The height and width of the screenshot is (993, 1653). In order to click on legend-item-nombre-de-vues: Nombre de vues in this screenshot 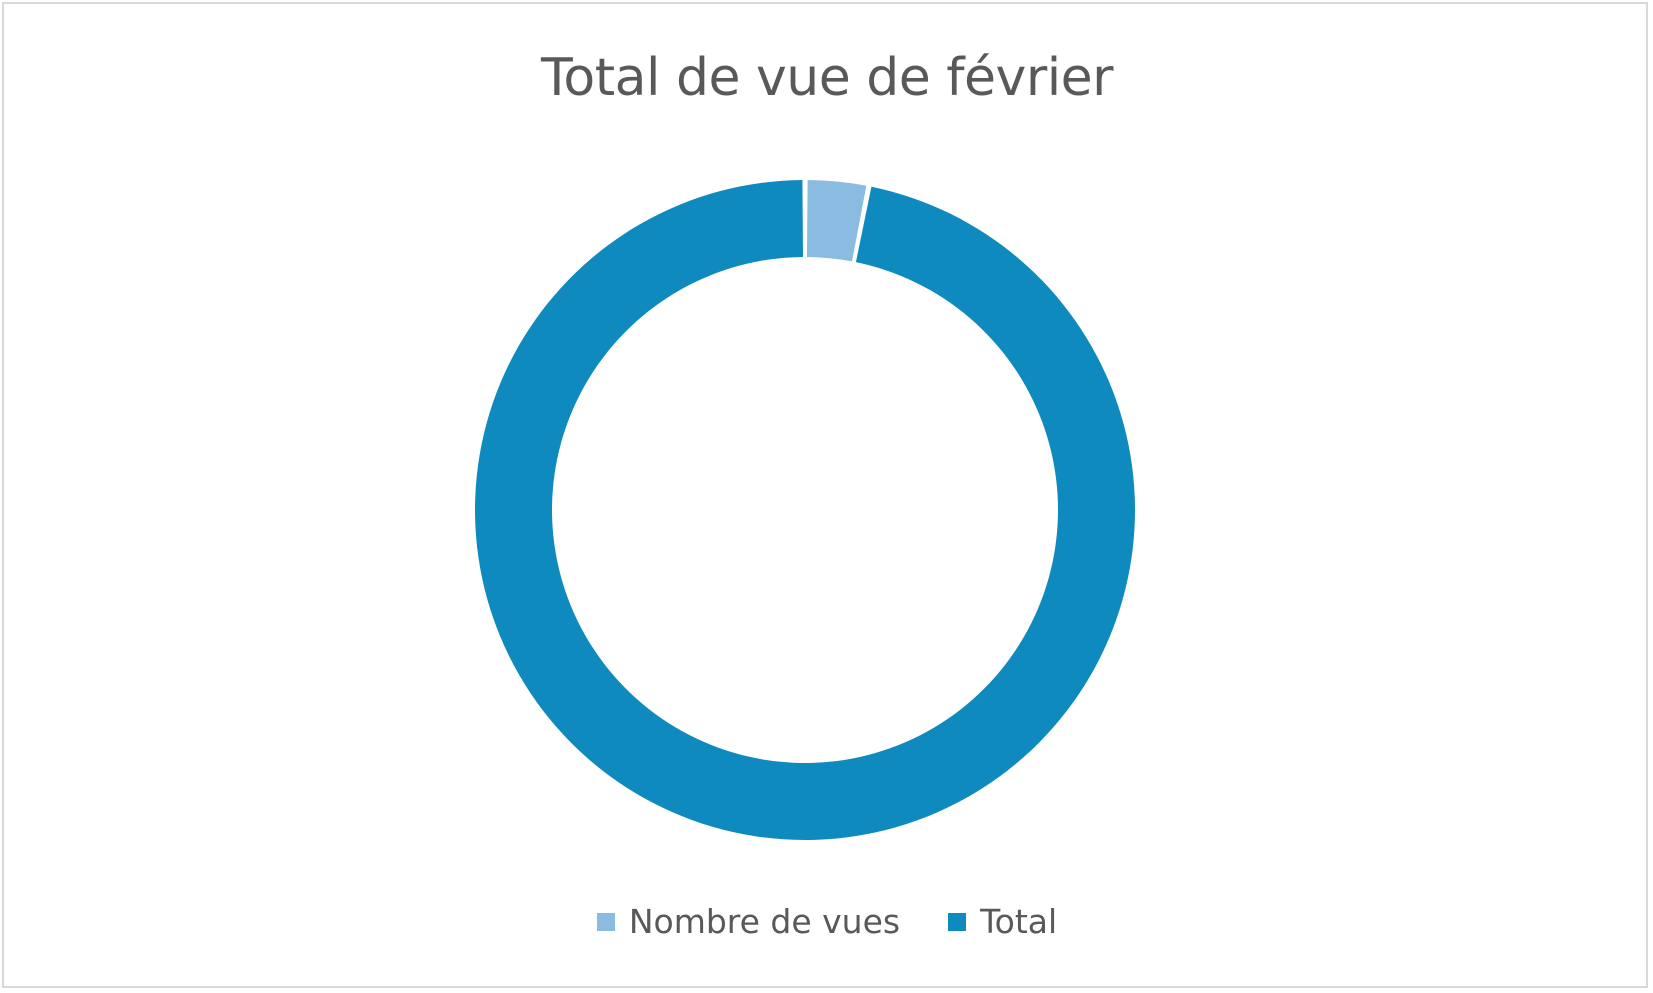, I will do `click(748, 921)`.